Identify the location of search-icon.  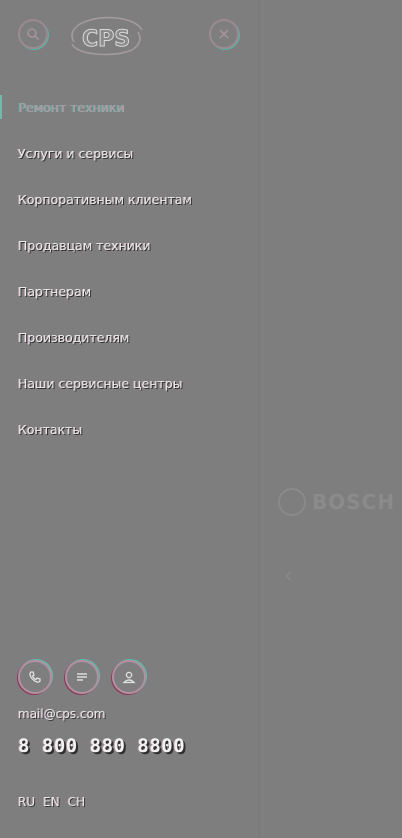
(33, 34).